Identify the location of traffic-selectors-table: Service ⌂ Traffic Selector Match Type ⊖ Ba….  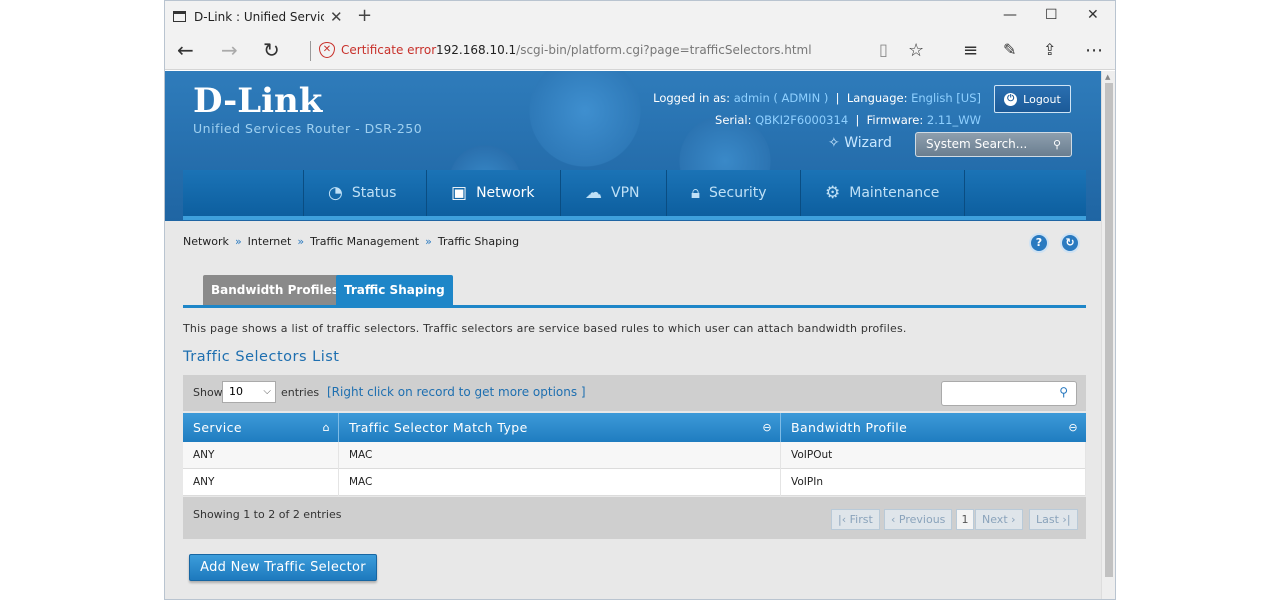
(634, 454).